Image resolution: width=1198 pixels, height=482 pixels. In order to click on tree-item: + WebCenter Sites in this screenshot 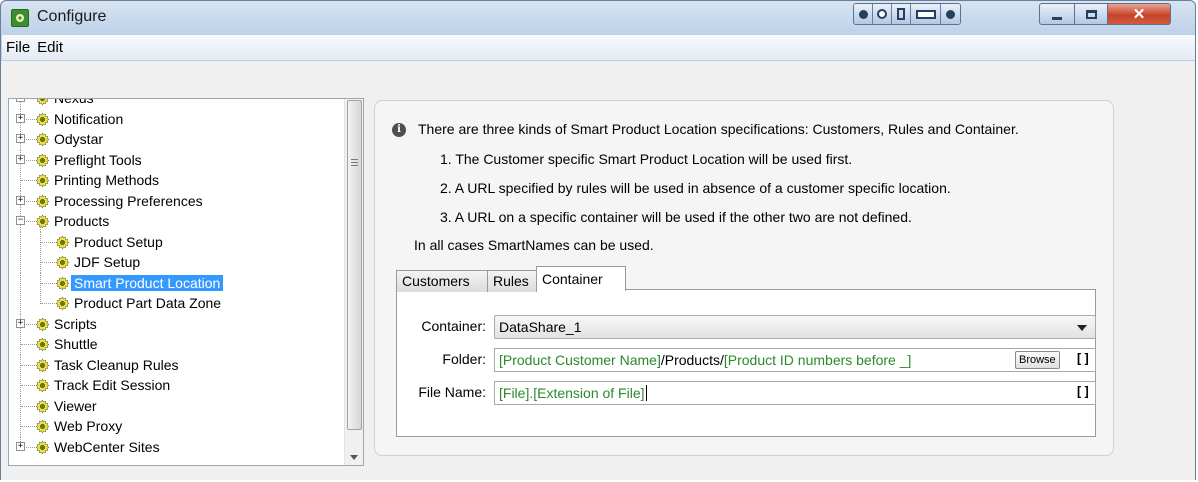, I will do `click(176, 447)`.